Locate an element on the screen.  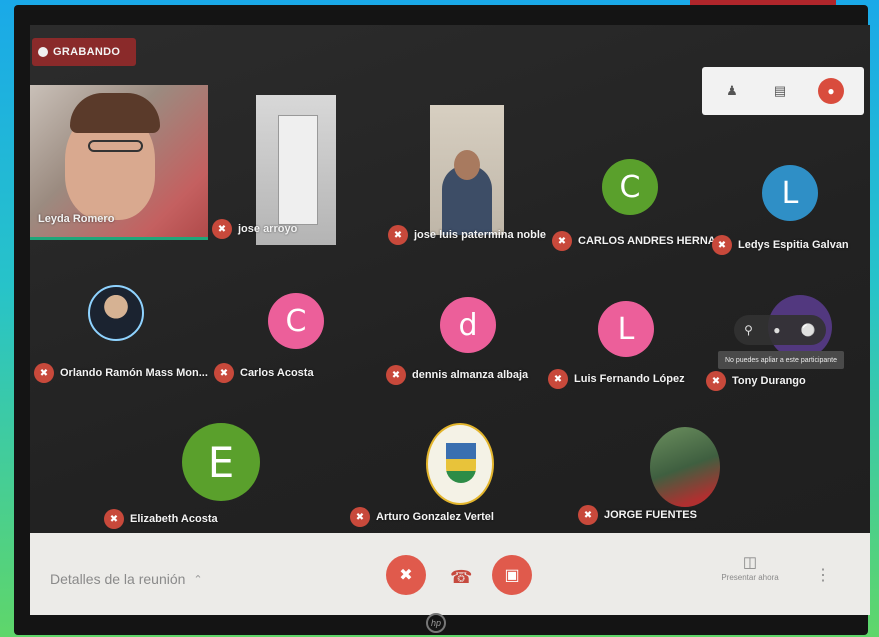
name-tag-leyda: Leyda Romero is located at coordinates (76, 219).